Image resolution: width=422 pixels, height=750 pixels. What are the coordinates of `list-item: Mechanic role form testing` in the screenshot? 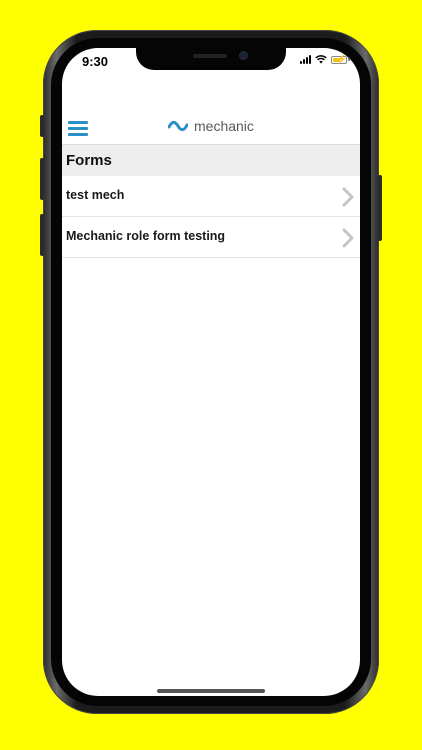 It's located at (211, 237).